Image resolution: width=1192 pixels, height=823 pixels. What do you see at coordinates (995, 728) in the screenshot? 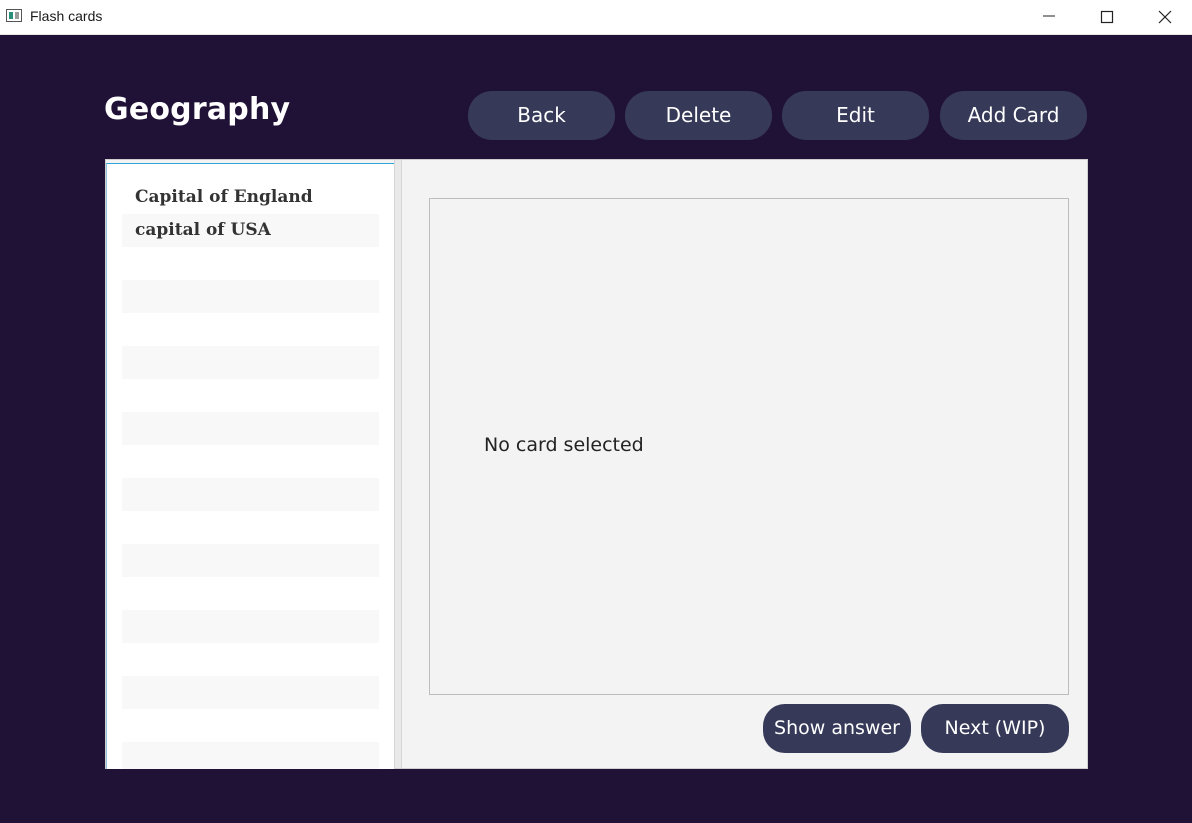
I see `next-button: Next (WIP)` at bounding box center [995, 728].